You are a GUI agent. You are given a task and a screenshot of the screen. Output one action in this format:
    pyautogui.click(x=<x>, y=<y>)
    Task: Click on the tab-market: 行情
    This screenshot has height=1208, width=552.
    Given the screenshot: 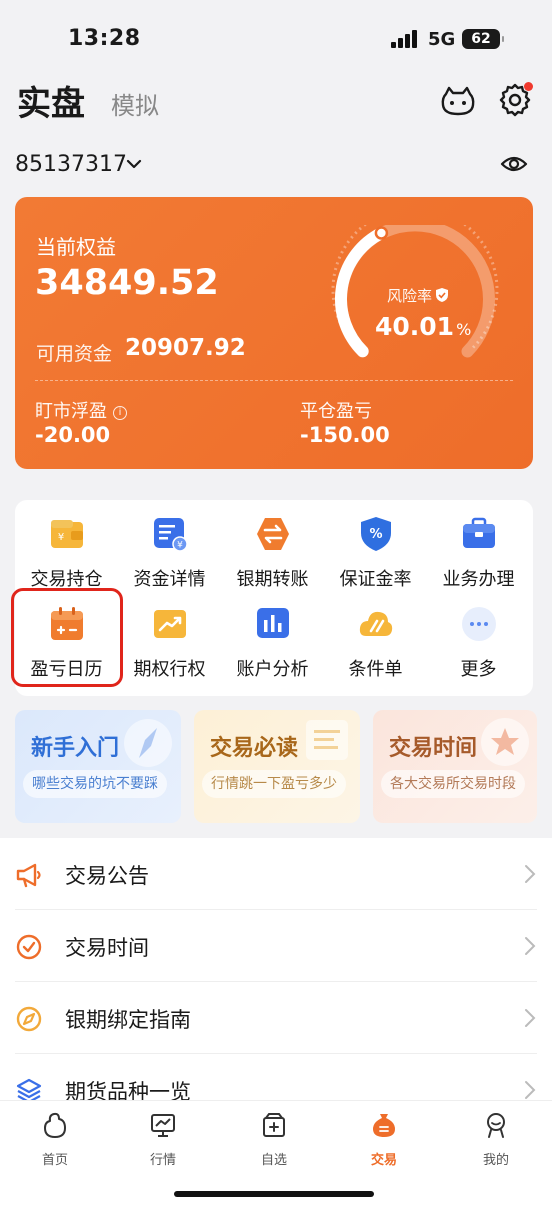 What is the action you would take?
    pyautogui.click(x=163, y=1141)
    